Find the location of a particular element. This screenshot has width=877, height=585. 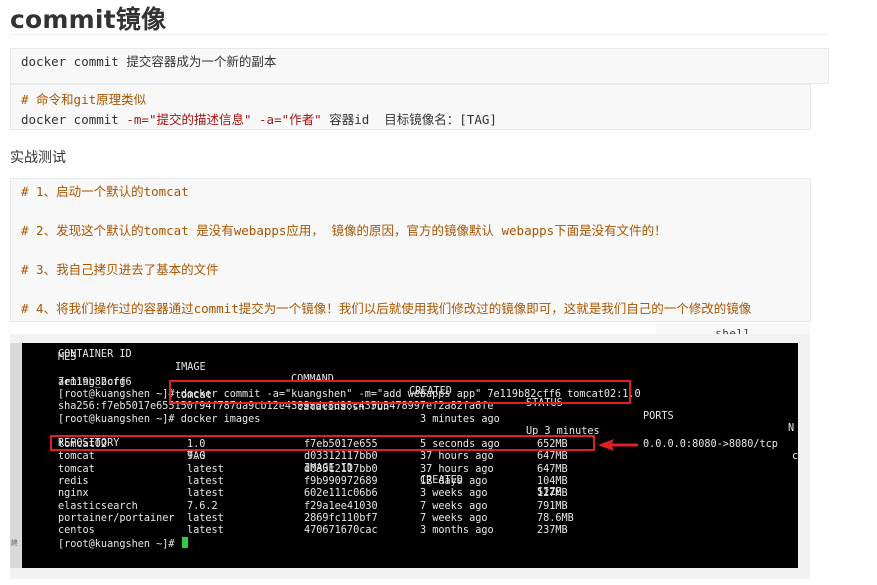

final-prompt-line: [root@kuangshen ~]# is located at coordinates (123, 543).